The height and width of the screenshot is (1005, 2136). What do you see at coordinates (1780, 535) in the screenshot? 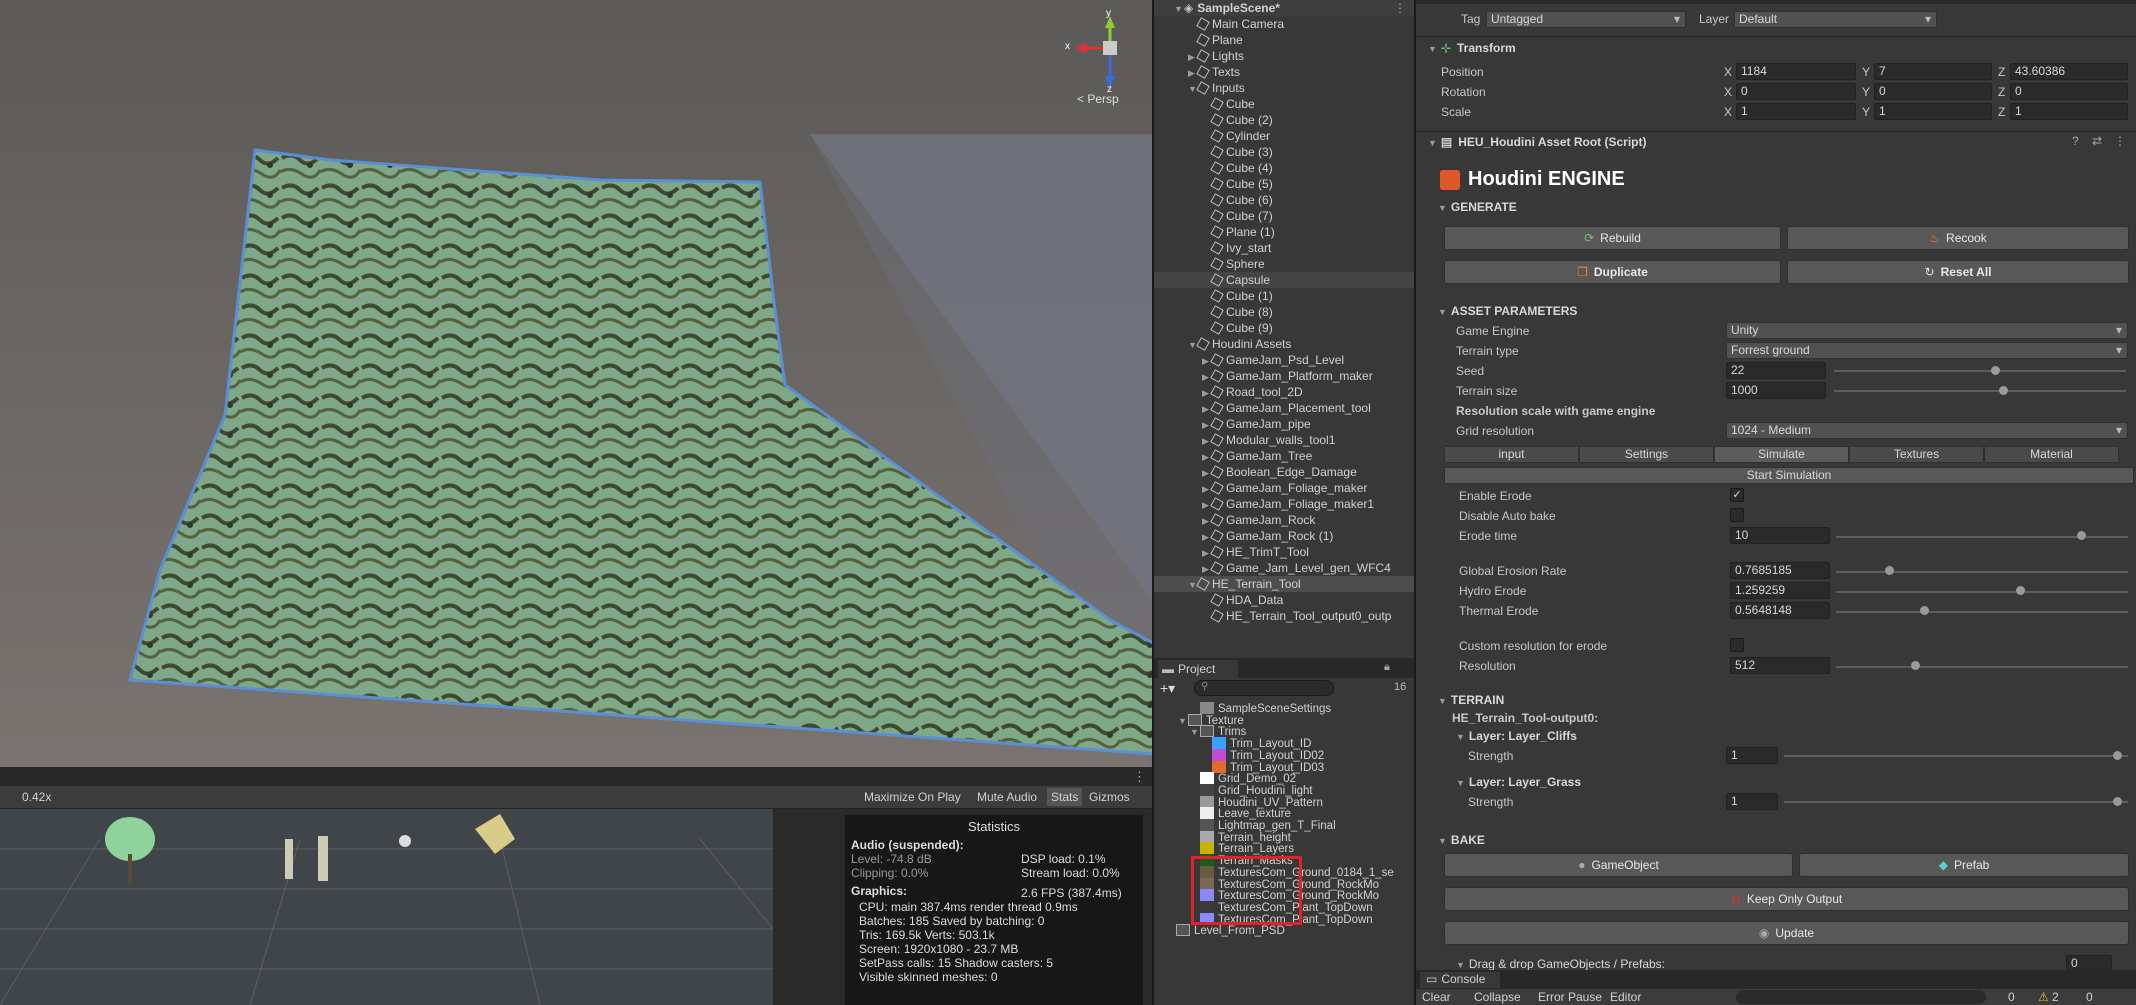
I see `erode-time-field: 10` at bounding box center [1780, 535].